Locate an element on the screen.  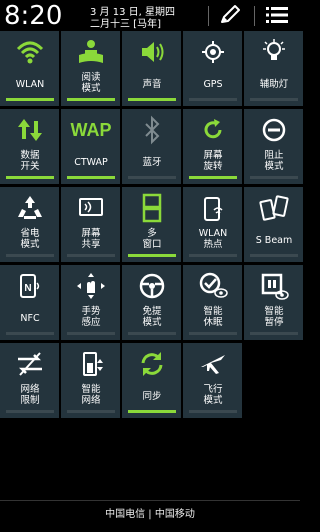
edit-button is located at coordinates (231, 15).